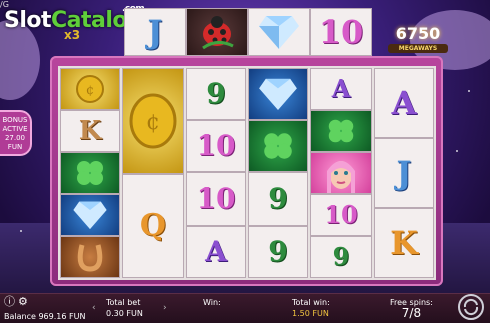 Image resolution: width=490 pixels, height=323 pixels. I want to click on spin-button, so click(471, 307).